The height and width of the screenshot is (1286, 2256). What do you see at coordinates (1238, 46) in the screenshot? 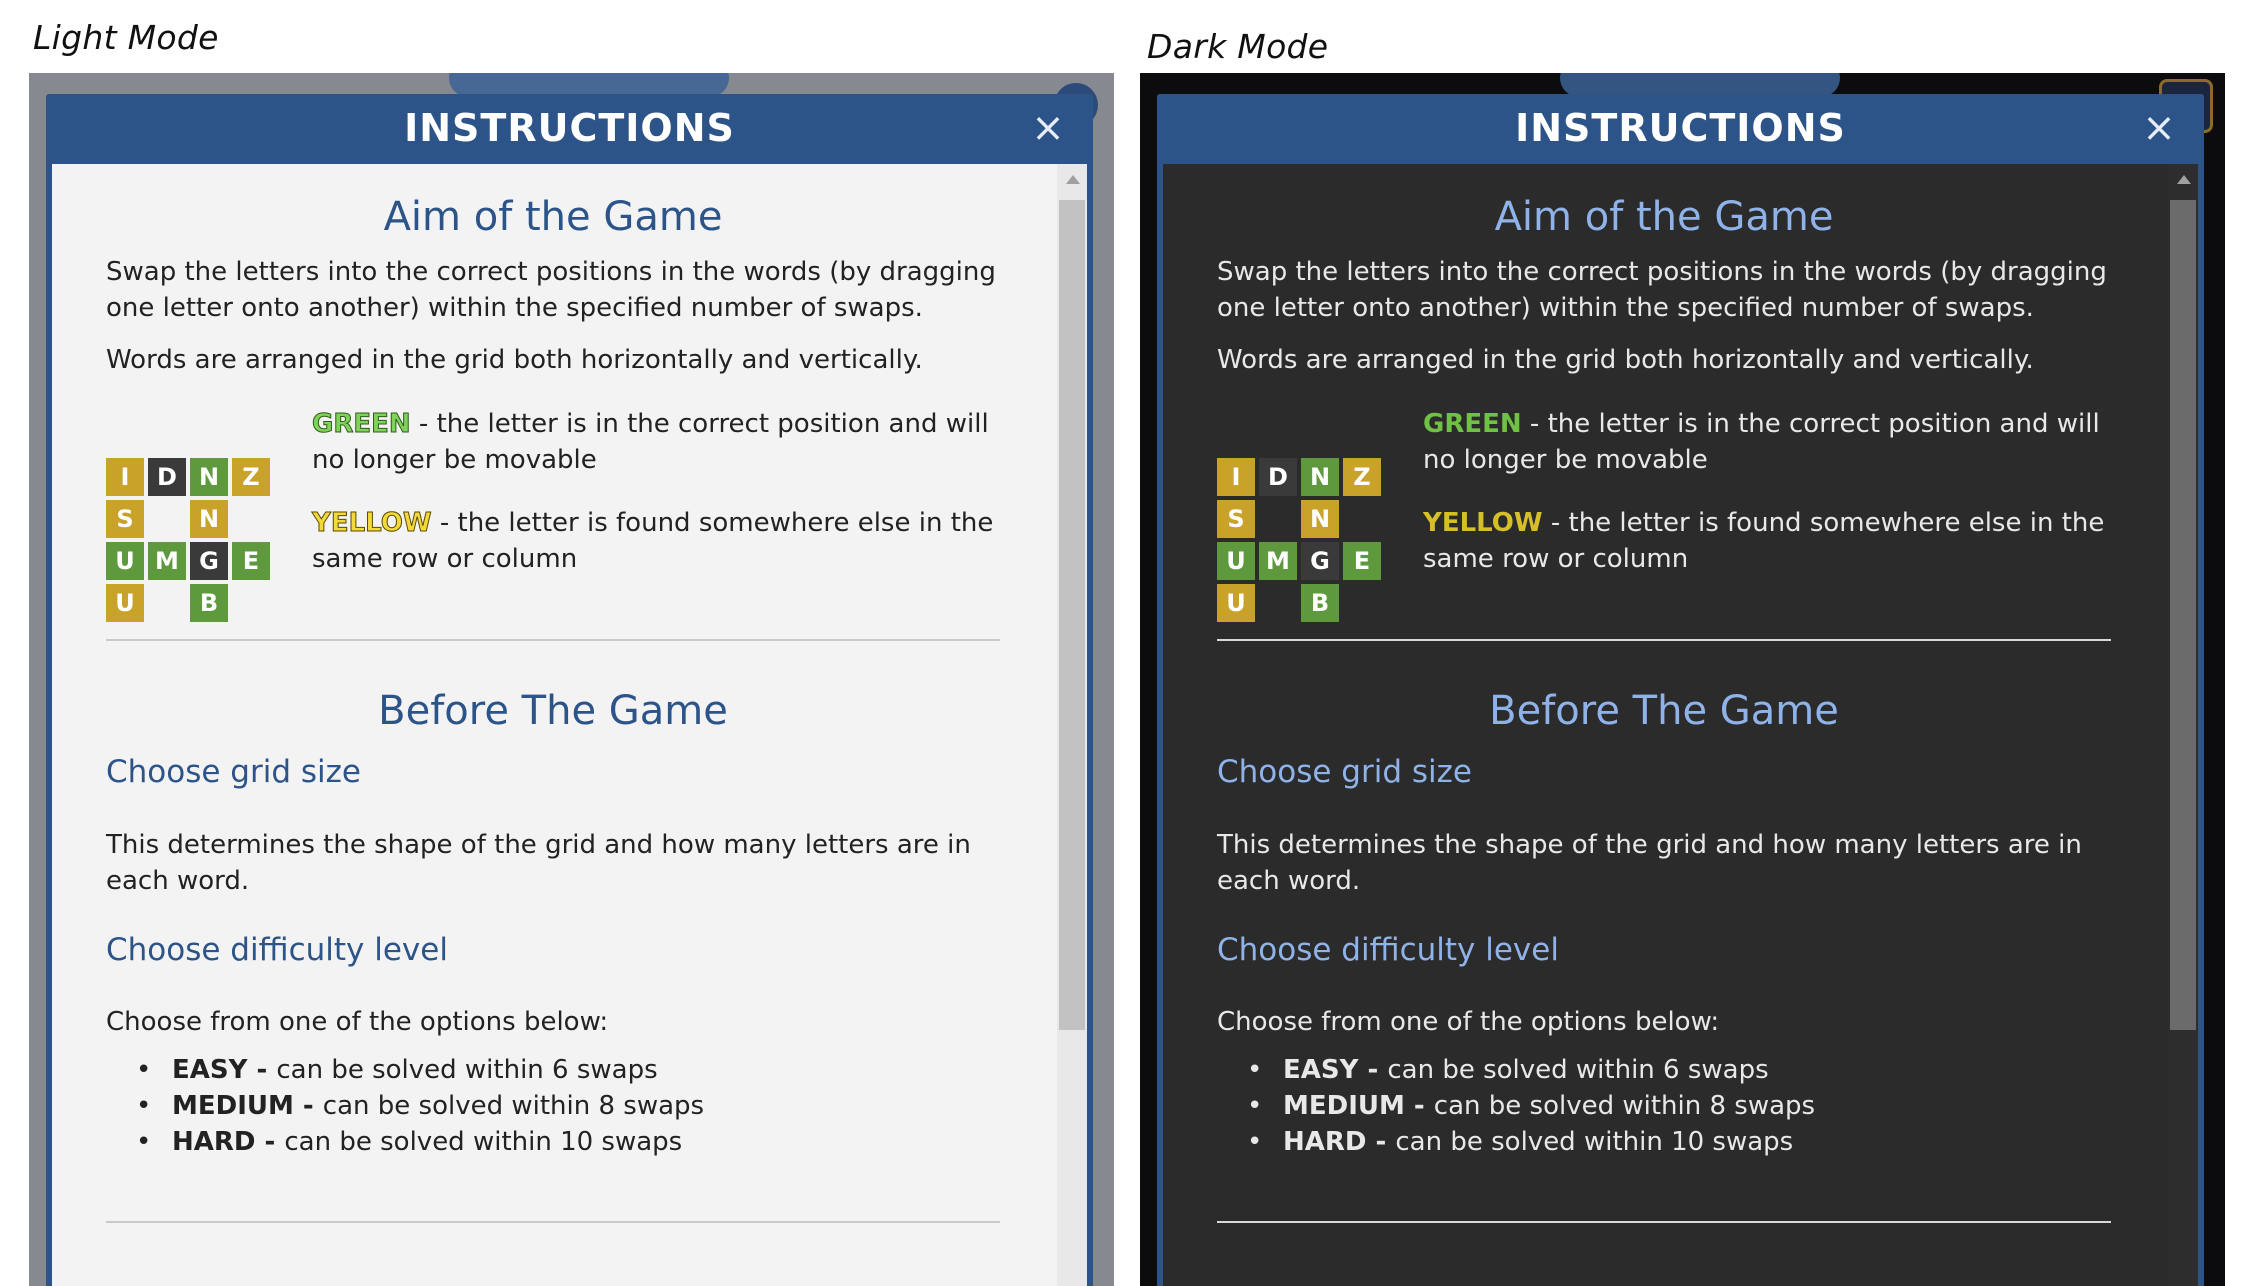
I see `dark-mode-caption: Dark Mode` at bounding box center [1238, 46].